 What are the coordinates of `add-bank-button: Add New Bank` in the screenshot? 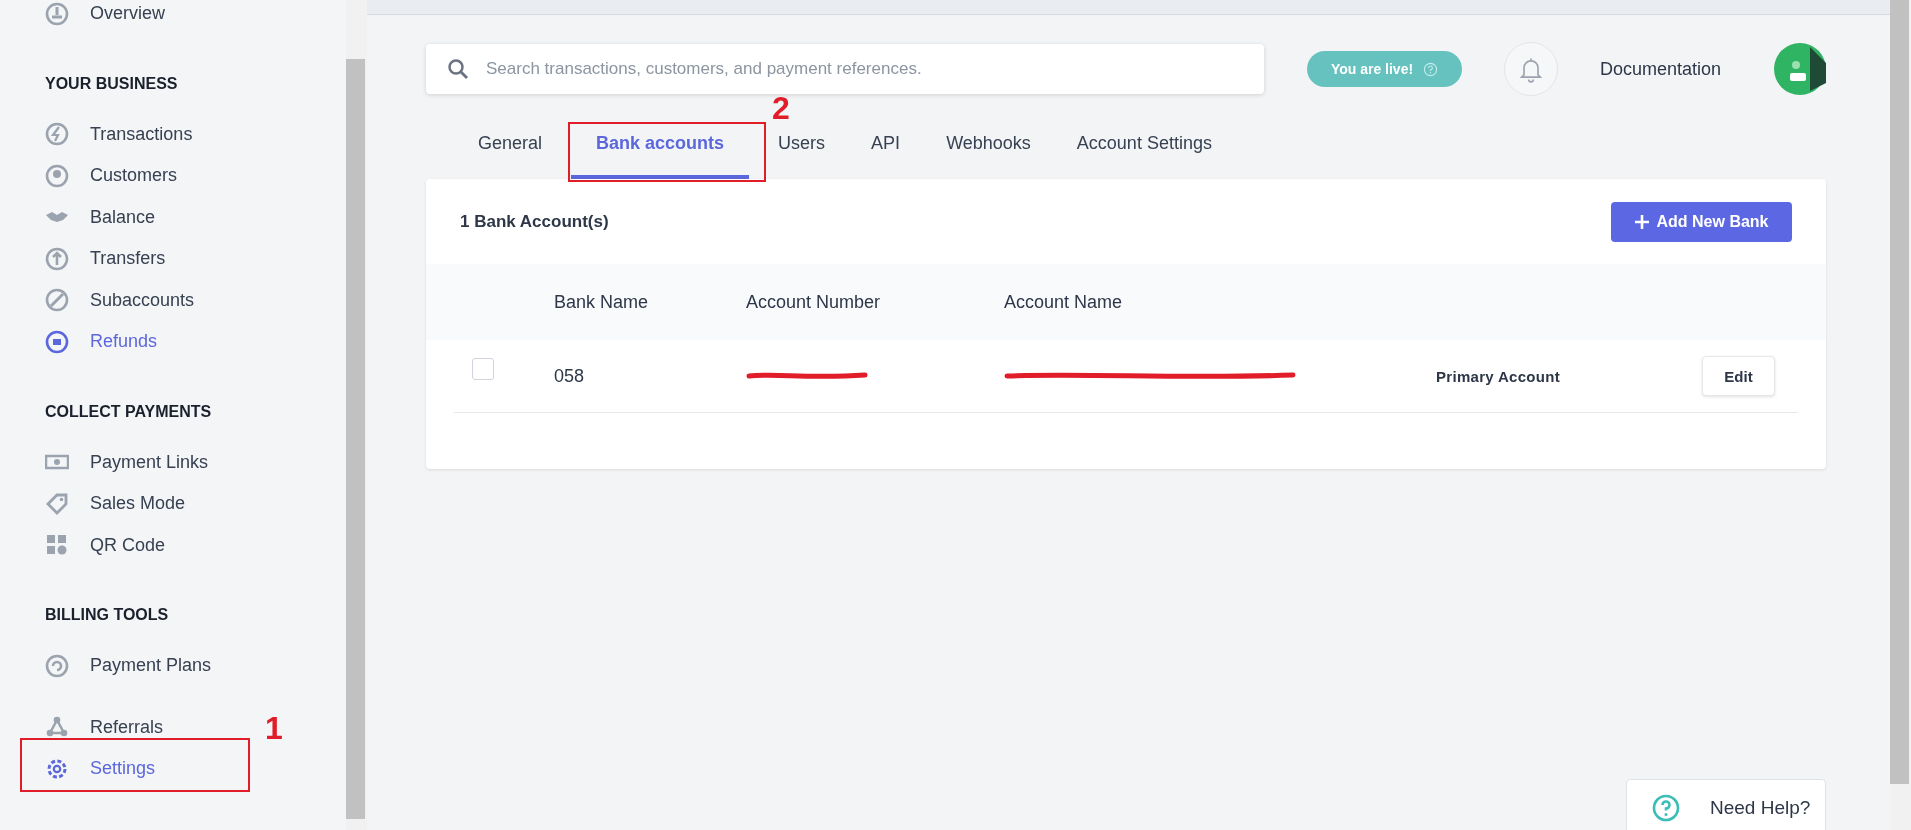 It's located at (1701, 221).